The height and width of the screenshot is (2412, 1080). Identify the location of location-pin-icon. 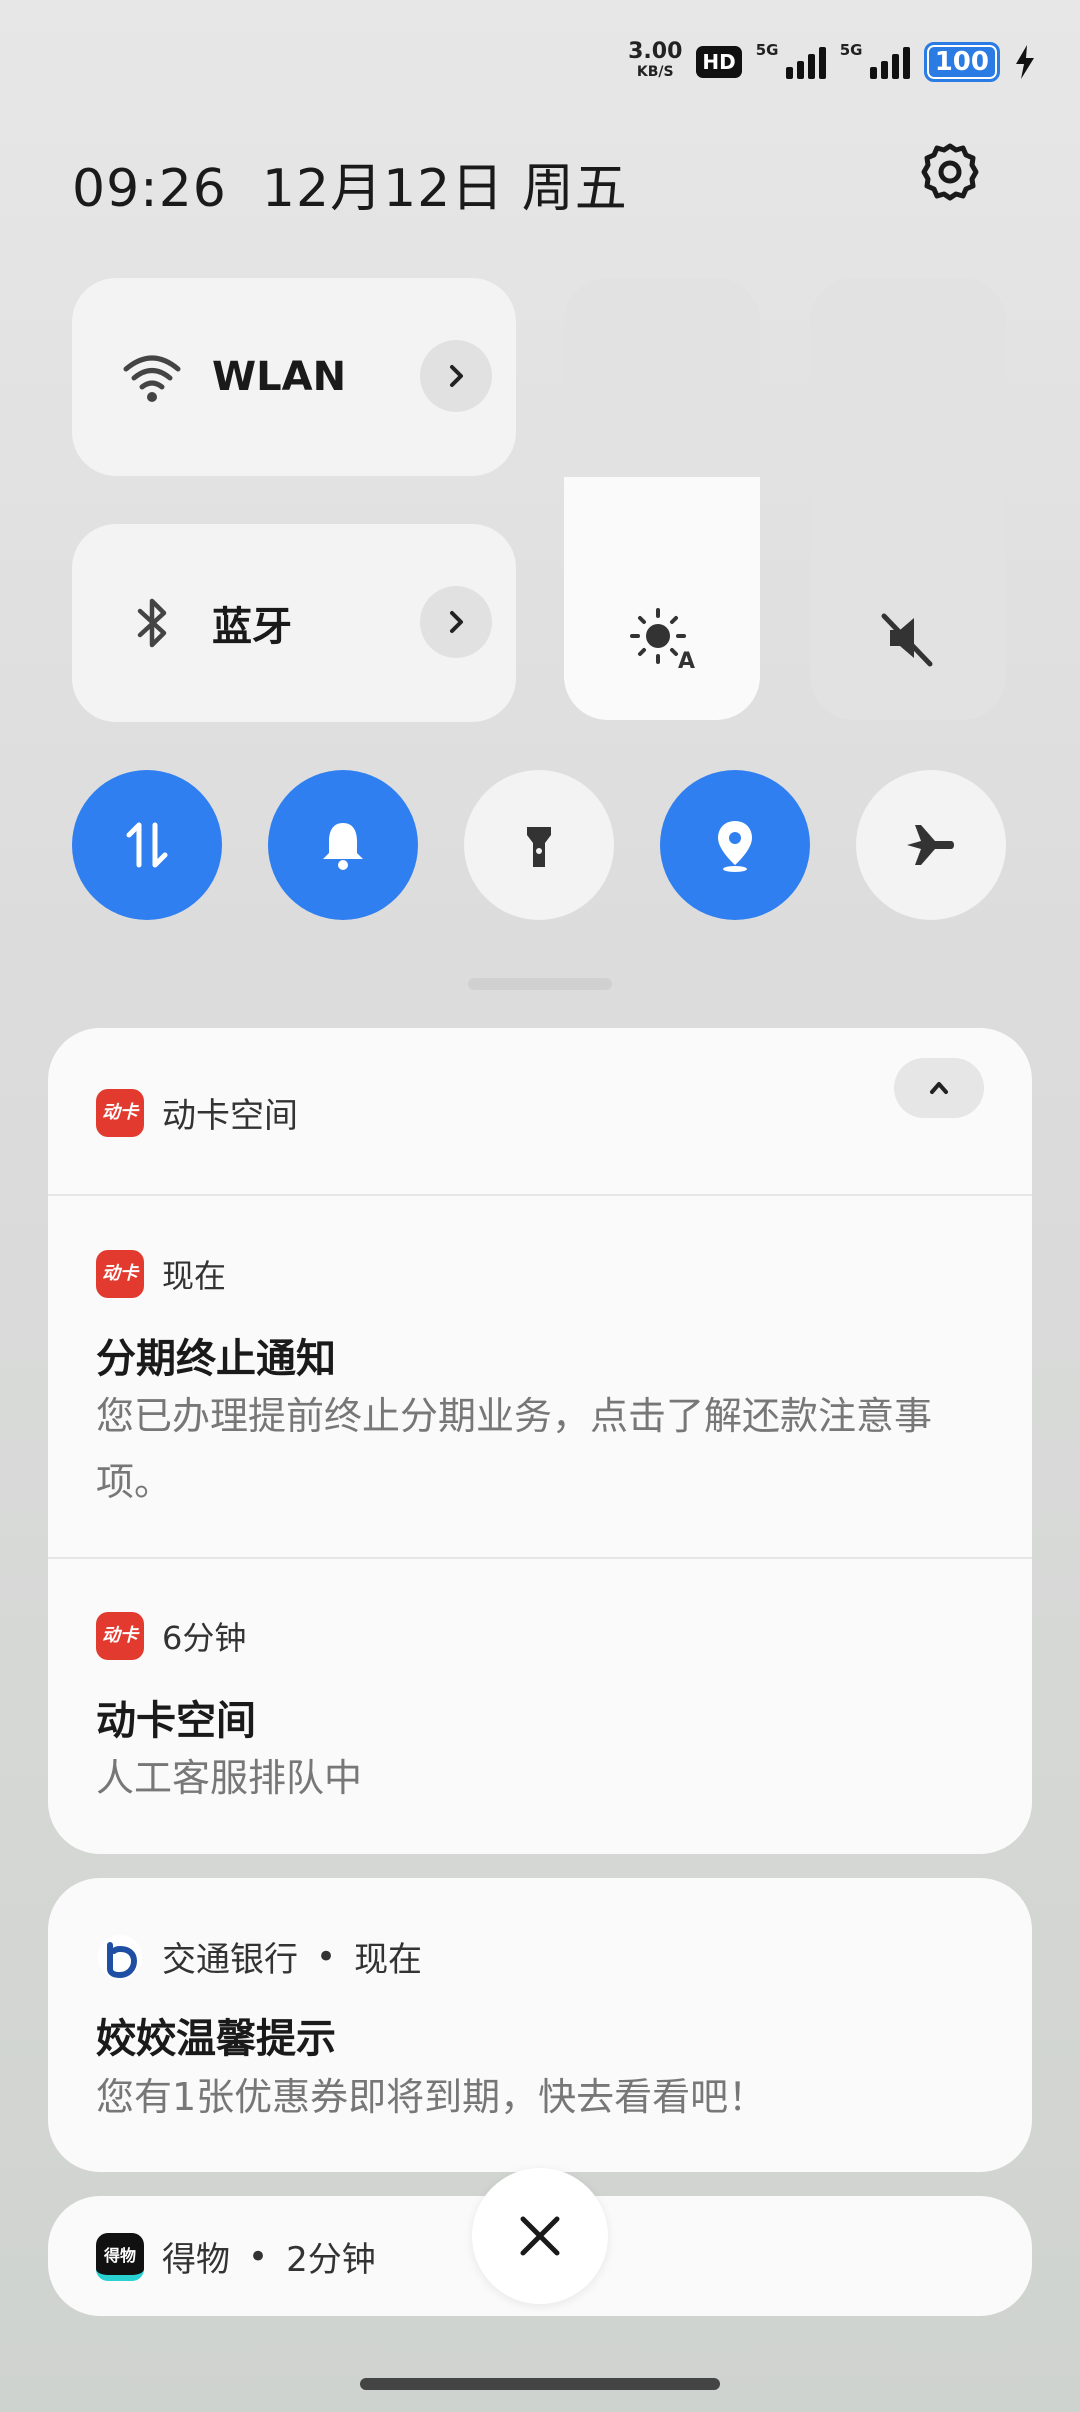
(735, 846).